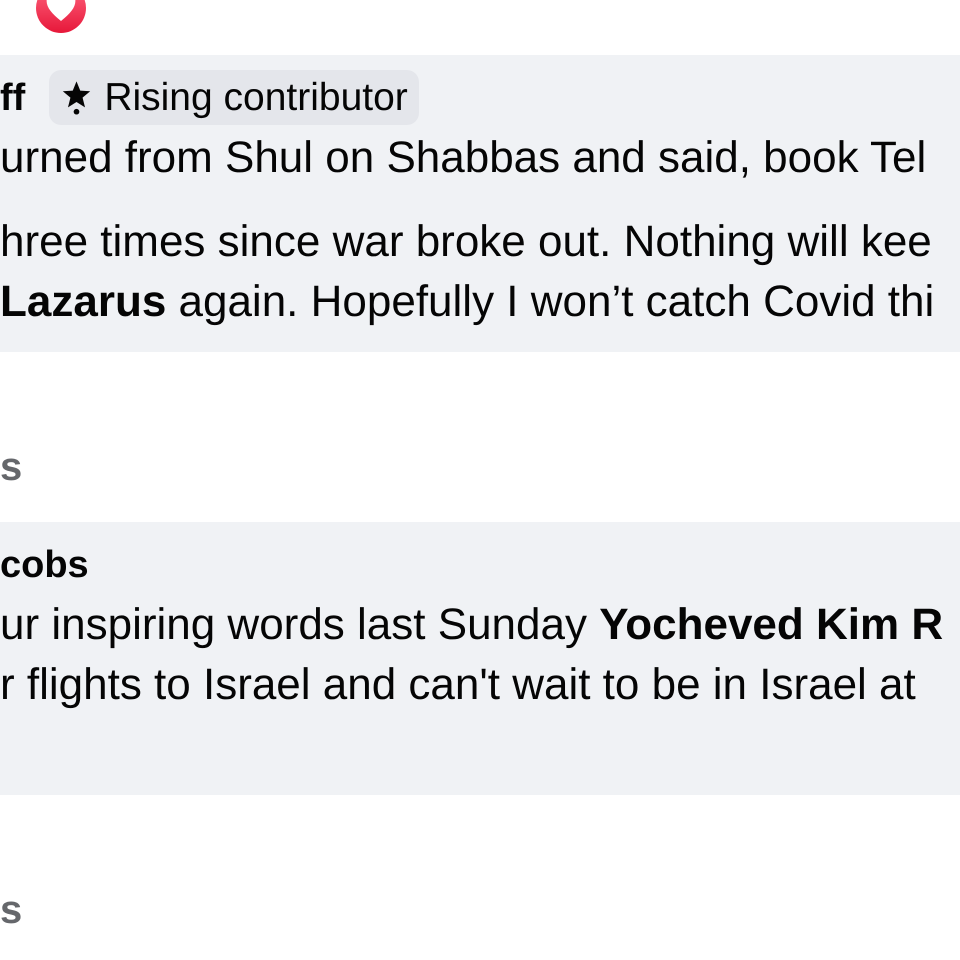 This screenshot has width=960, height=960. I want to click on author-name: cobs, so click(44, 565).